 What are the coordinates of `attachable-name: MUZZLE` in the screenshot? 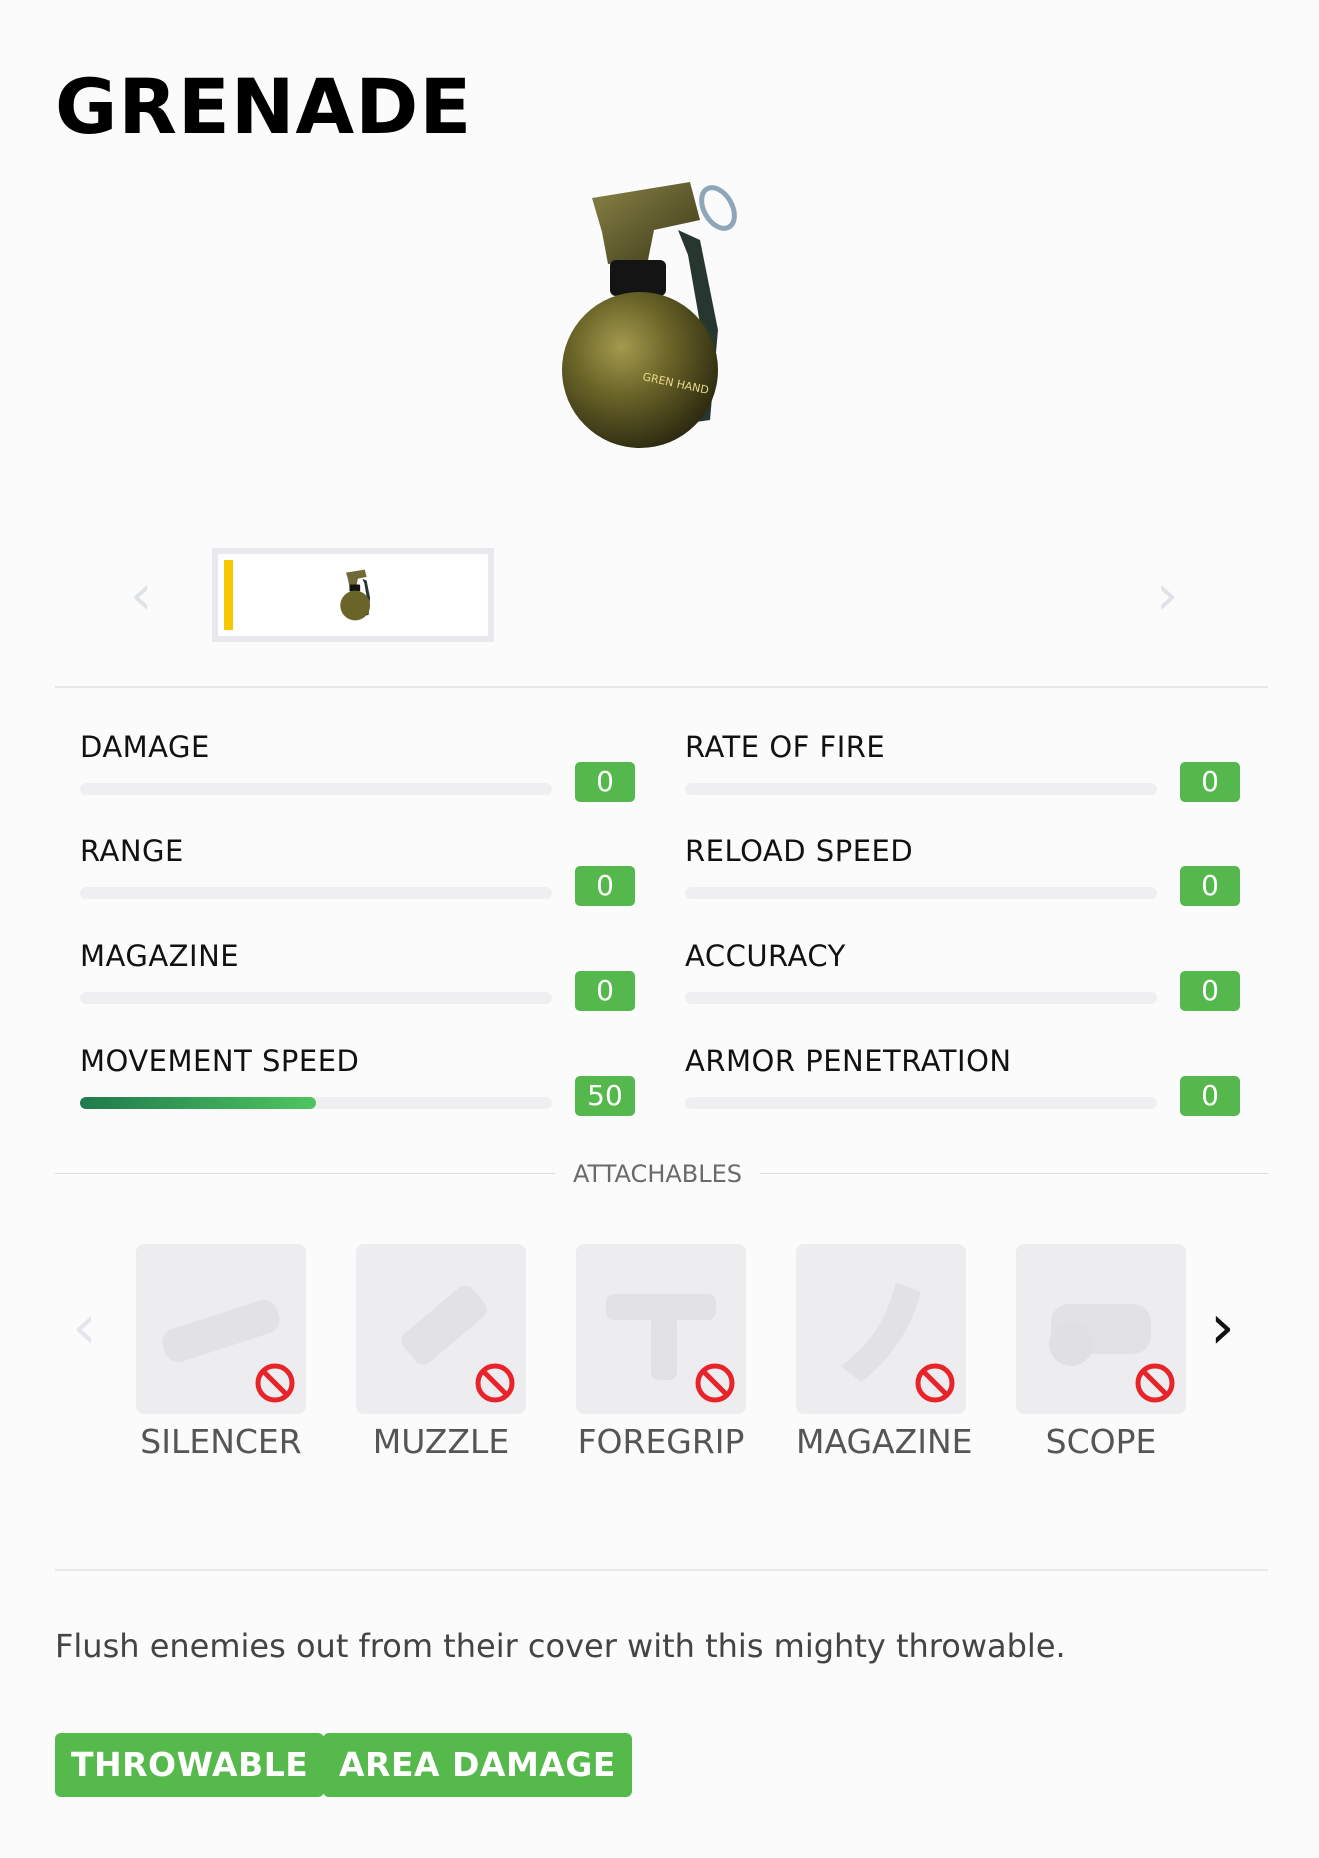 It's located at (441, 1441).